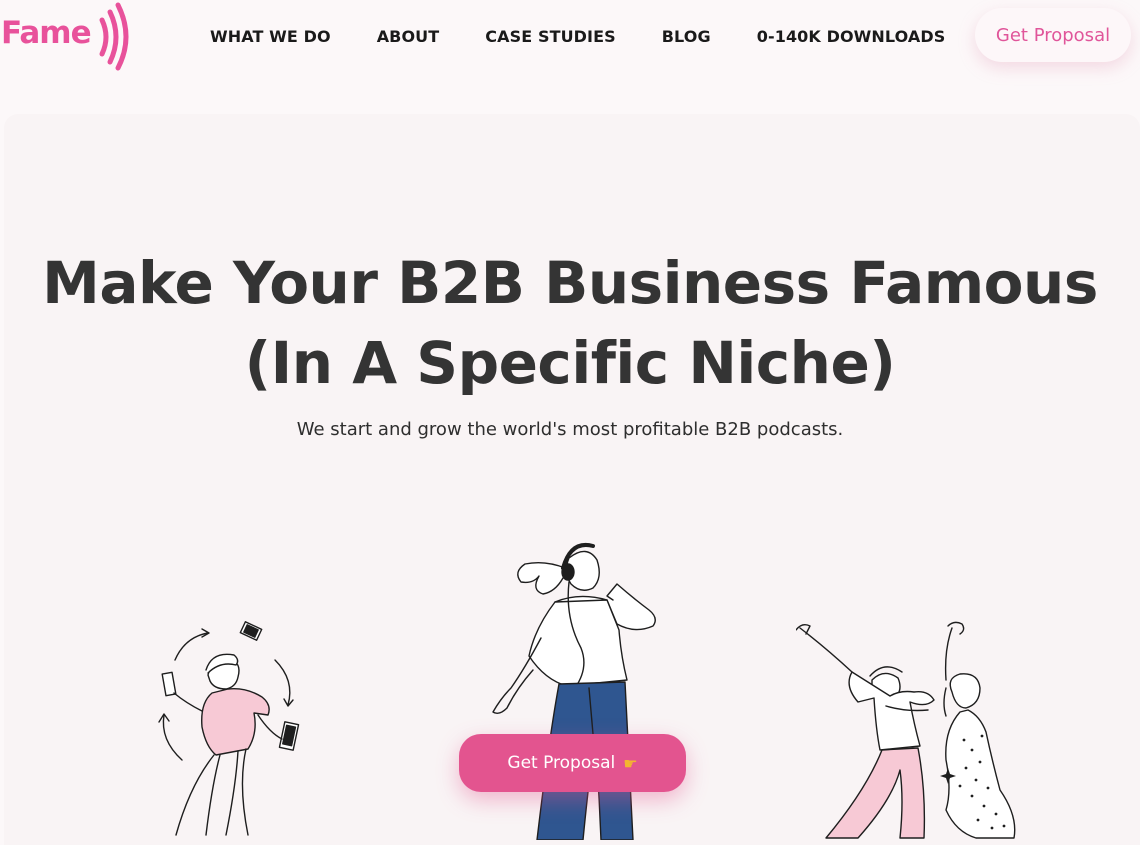 Image resolution: width=1140 pixels, height=845 pixels. Describe the element at coordinates (46, 33) in the screenshot. I see `brand-name: Fame` at that location.